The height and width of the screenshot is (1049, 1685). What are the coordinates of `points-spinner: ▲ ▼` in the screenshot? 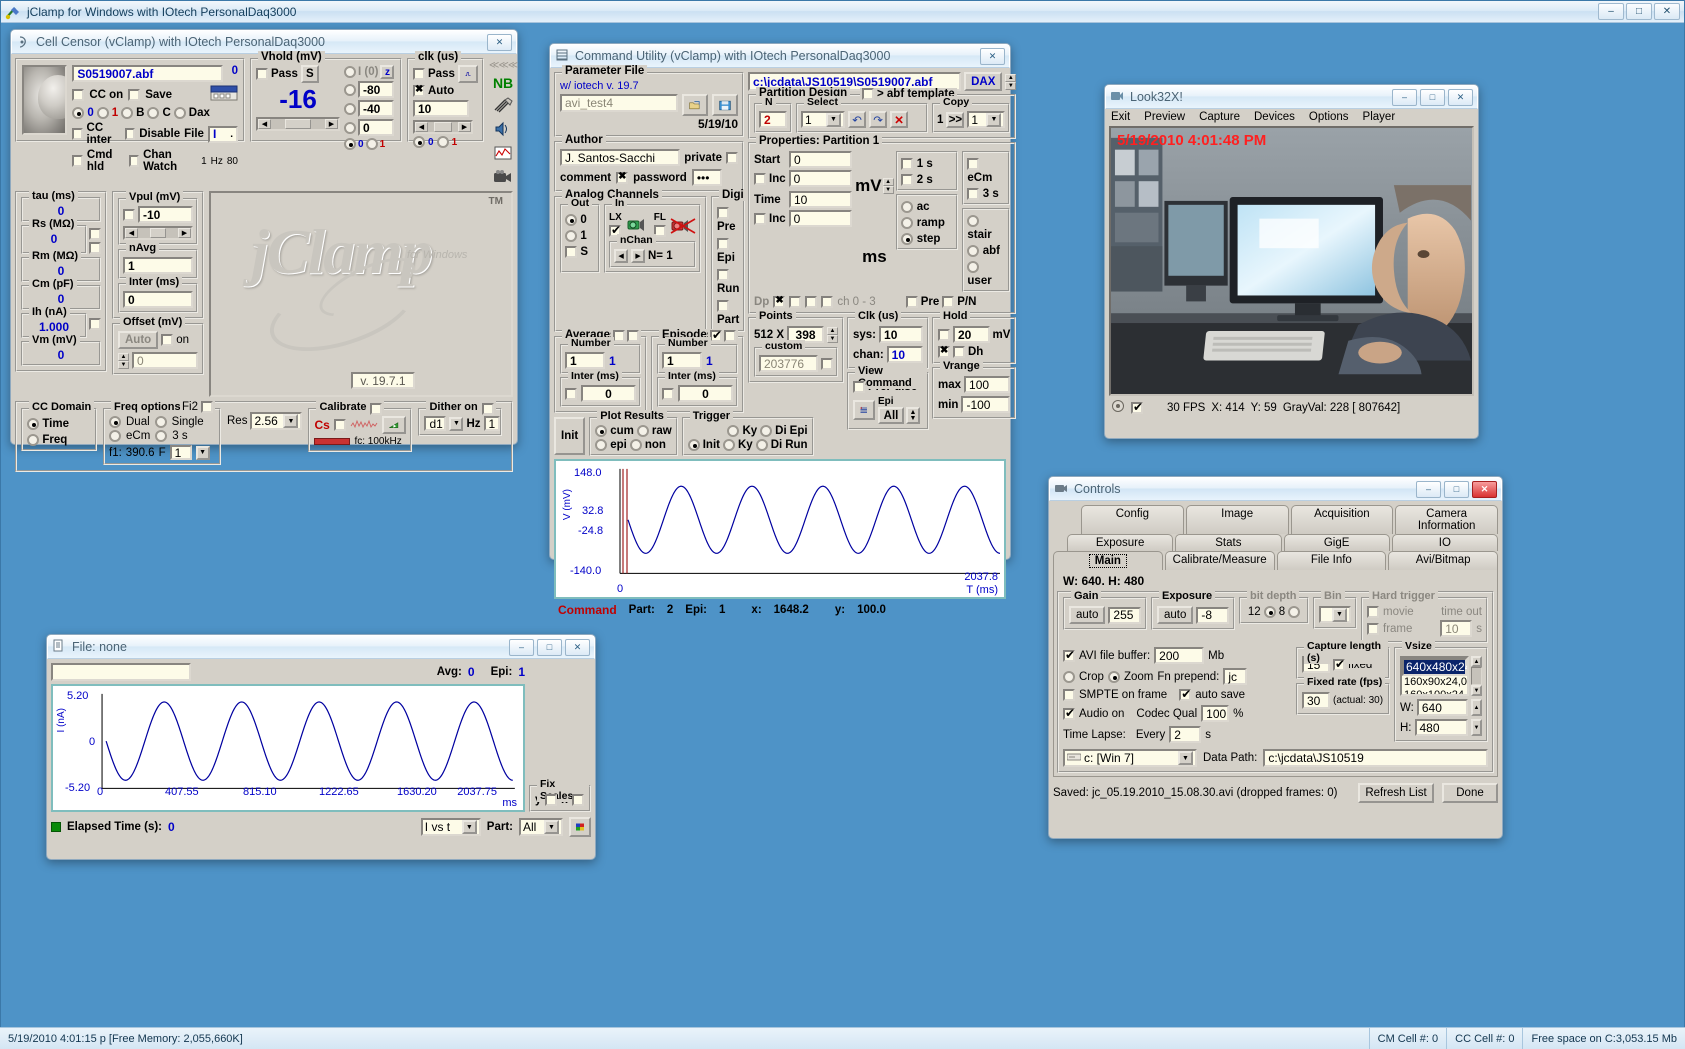 It's located at (832, 334).